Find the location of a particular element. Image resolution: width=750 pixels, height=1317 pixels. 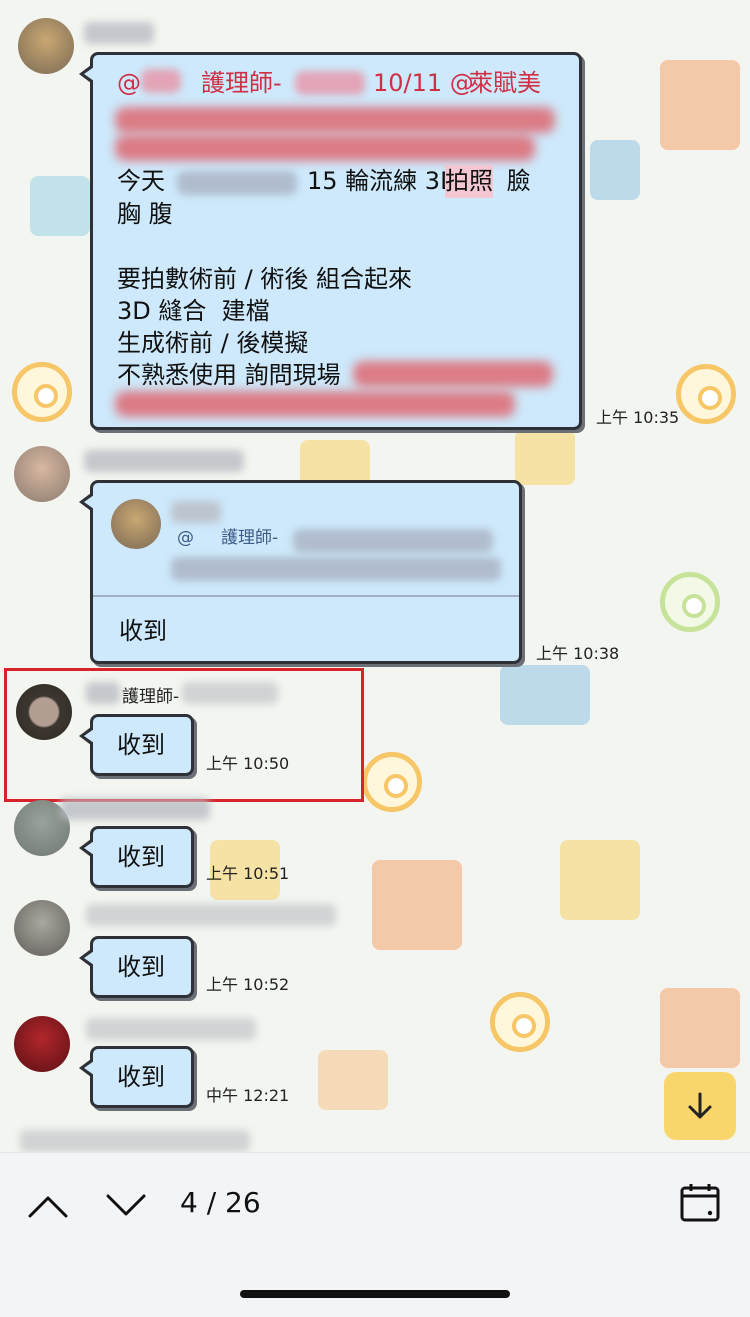

quoted-avatar is located at coordinates (136, 524).